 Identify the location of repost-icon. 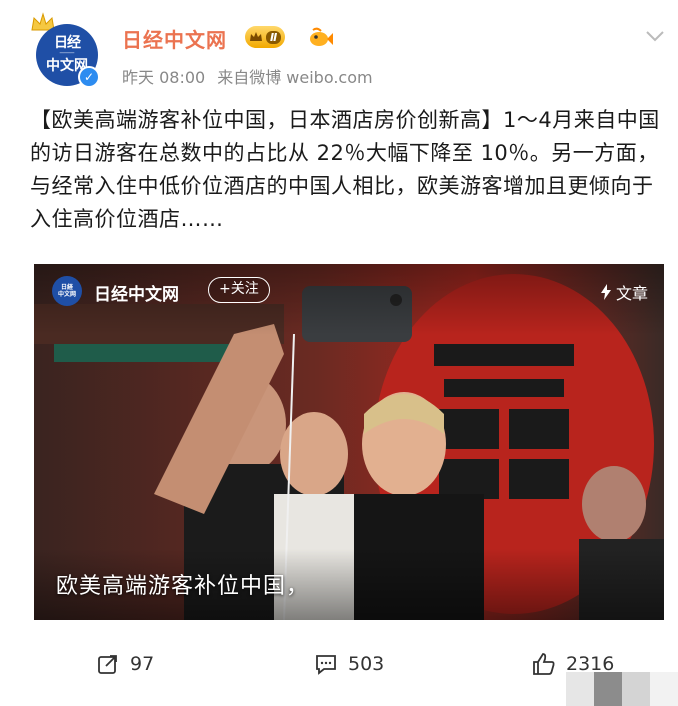
(107, 664).